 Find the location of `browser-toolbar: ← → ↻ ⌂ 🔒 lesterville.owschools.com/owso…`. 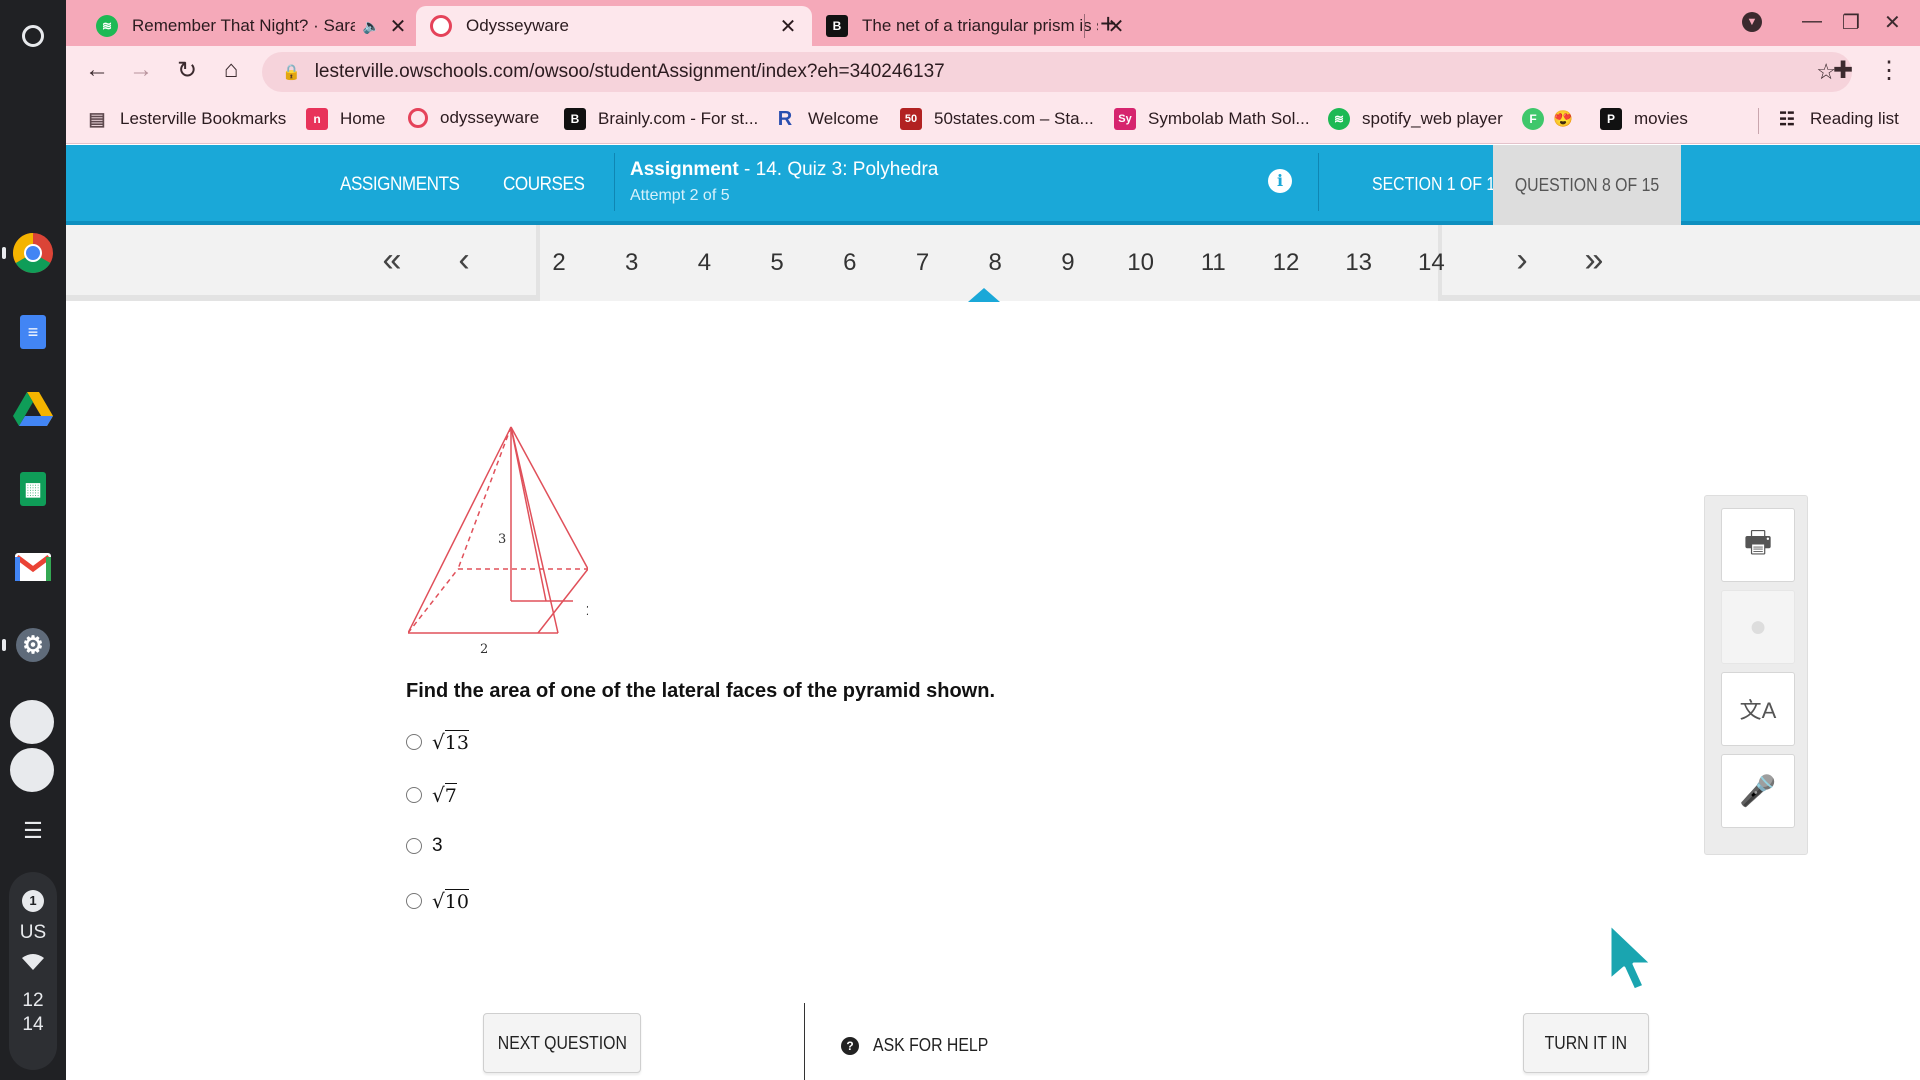

browser-toolbar: ← → ↻ ⌂ 🔒 lesterville.owschools.com/owso… is located at coordinates (993, 72).